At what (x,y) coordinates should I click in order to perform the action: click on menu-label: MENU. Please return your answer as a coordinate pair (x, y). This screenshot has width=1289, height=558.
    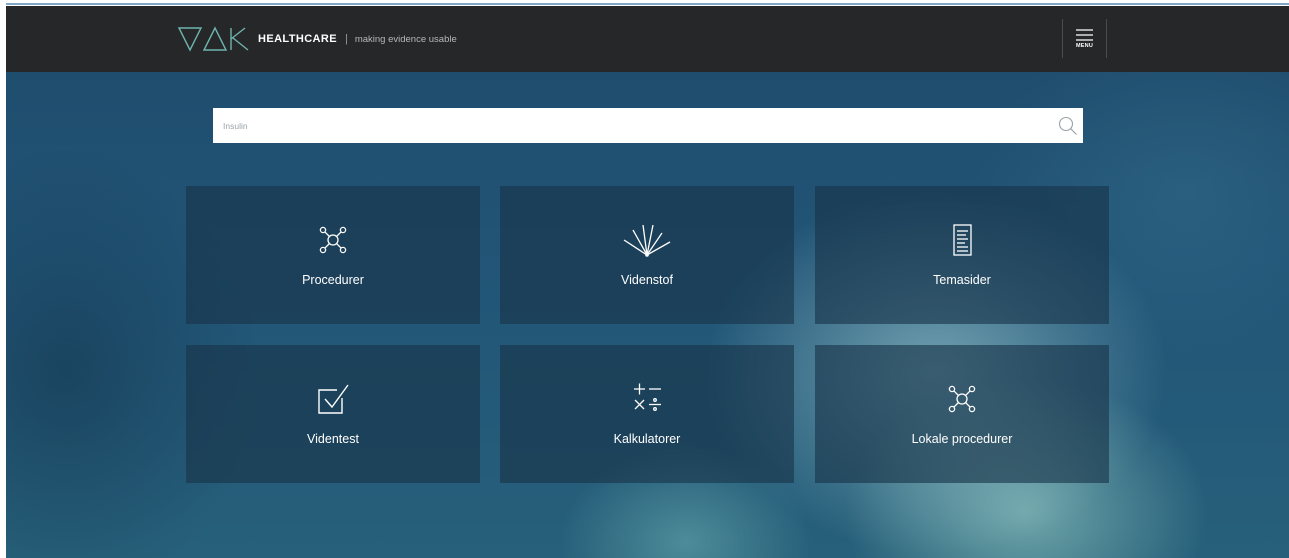
    Looking at the image, I should click on (1084, 46).